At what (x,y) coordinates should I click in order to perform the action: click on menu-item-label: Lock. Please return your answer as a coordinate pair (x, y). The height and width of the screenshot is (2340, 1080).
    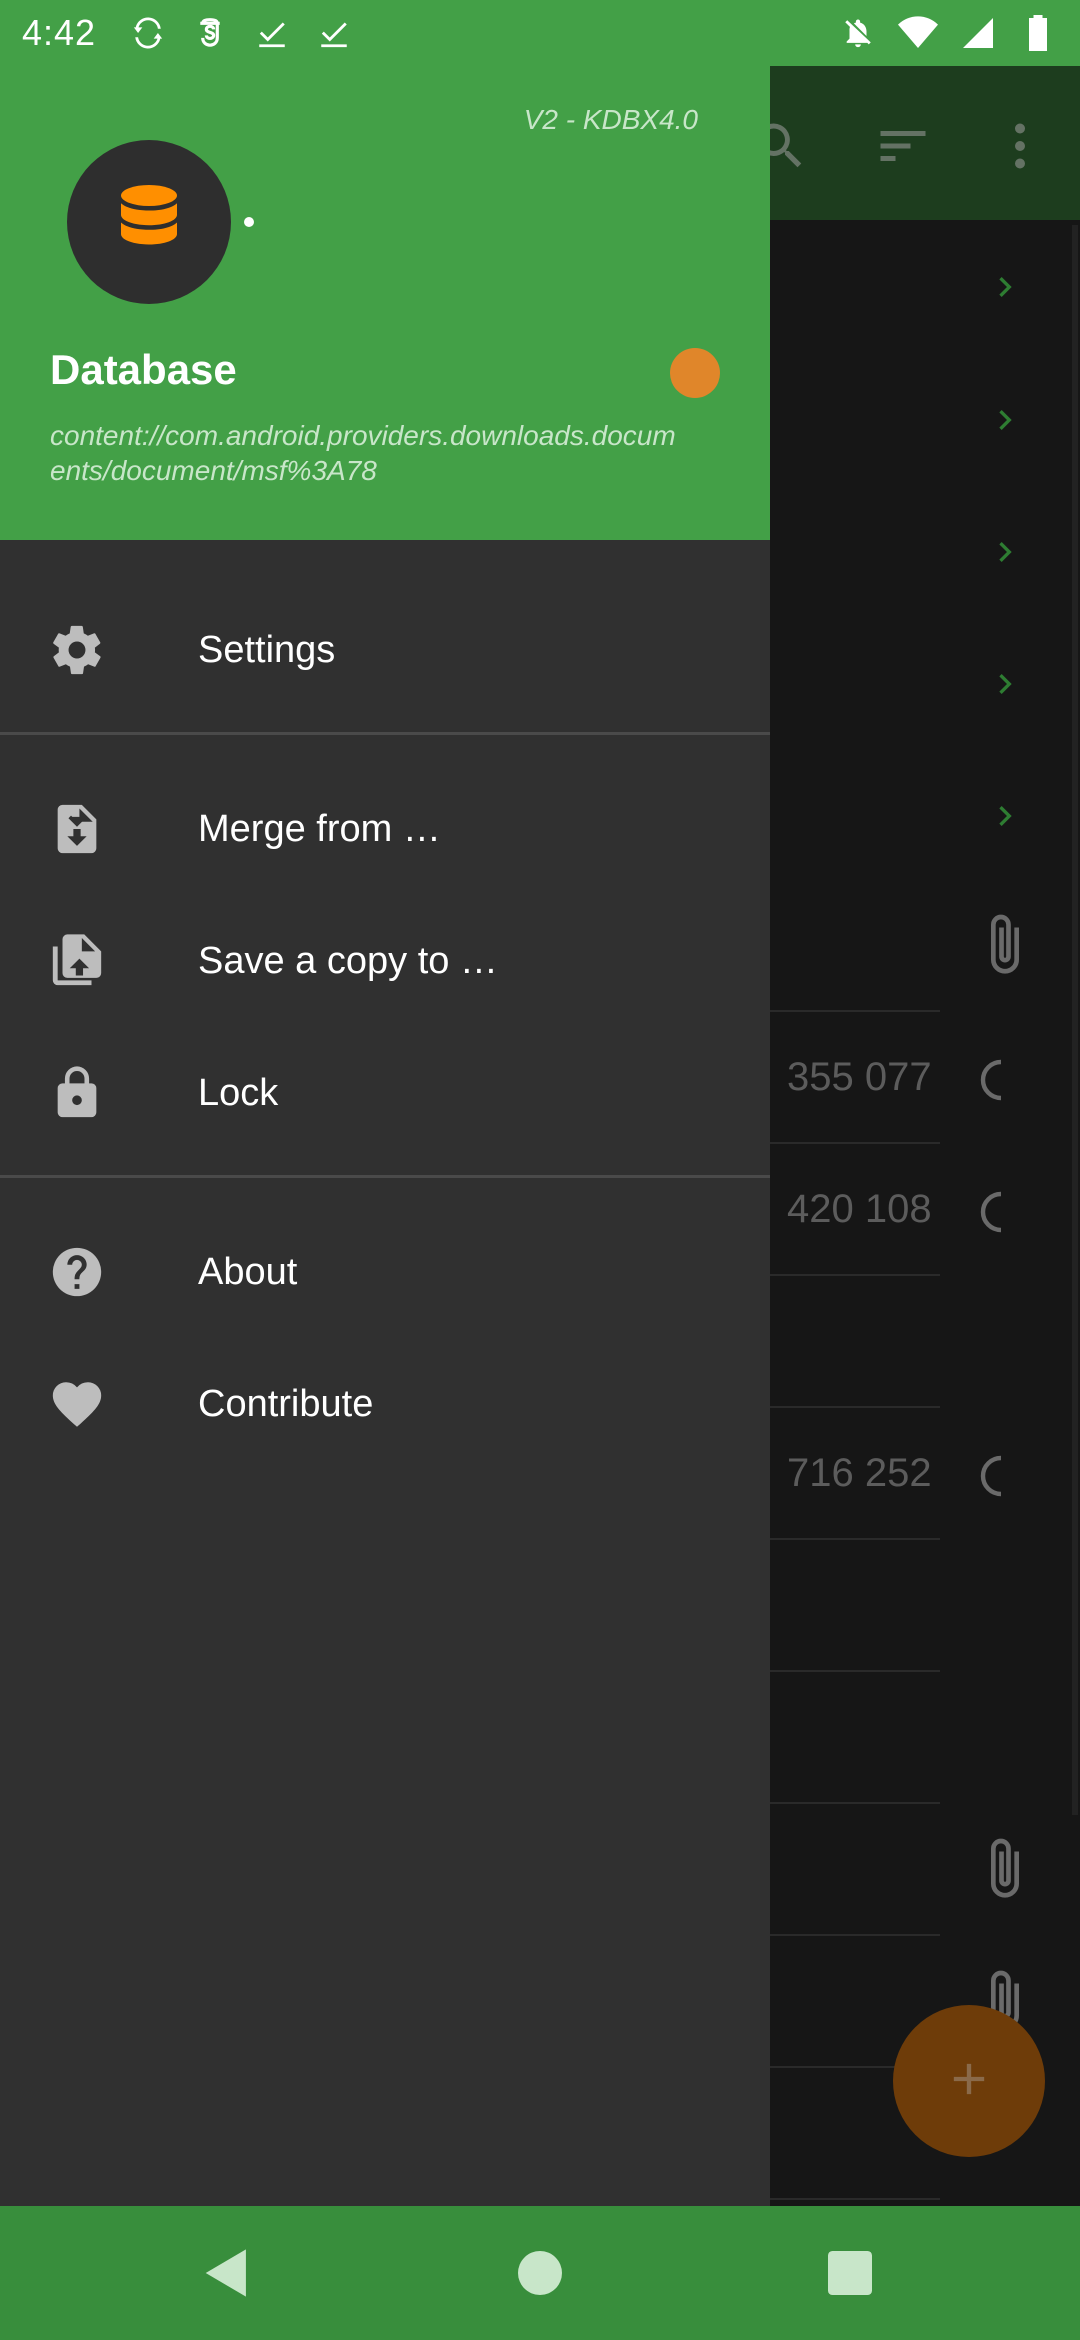
    Looking at the image, I should click on (238, 1092).